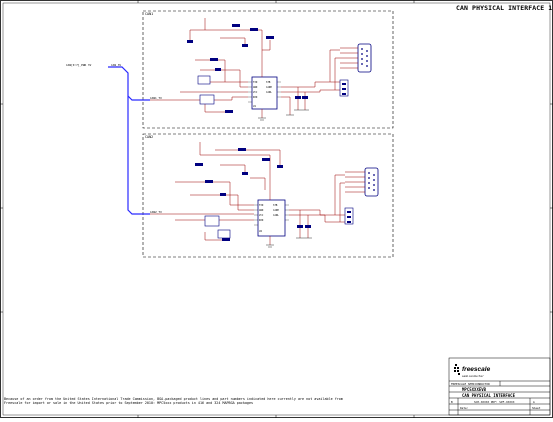  Describe the element at coordinates (116, 65) in the screenshot. I see `bus-entry-label: CAN_3V` at that location.